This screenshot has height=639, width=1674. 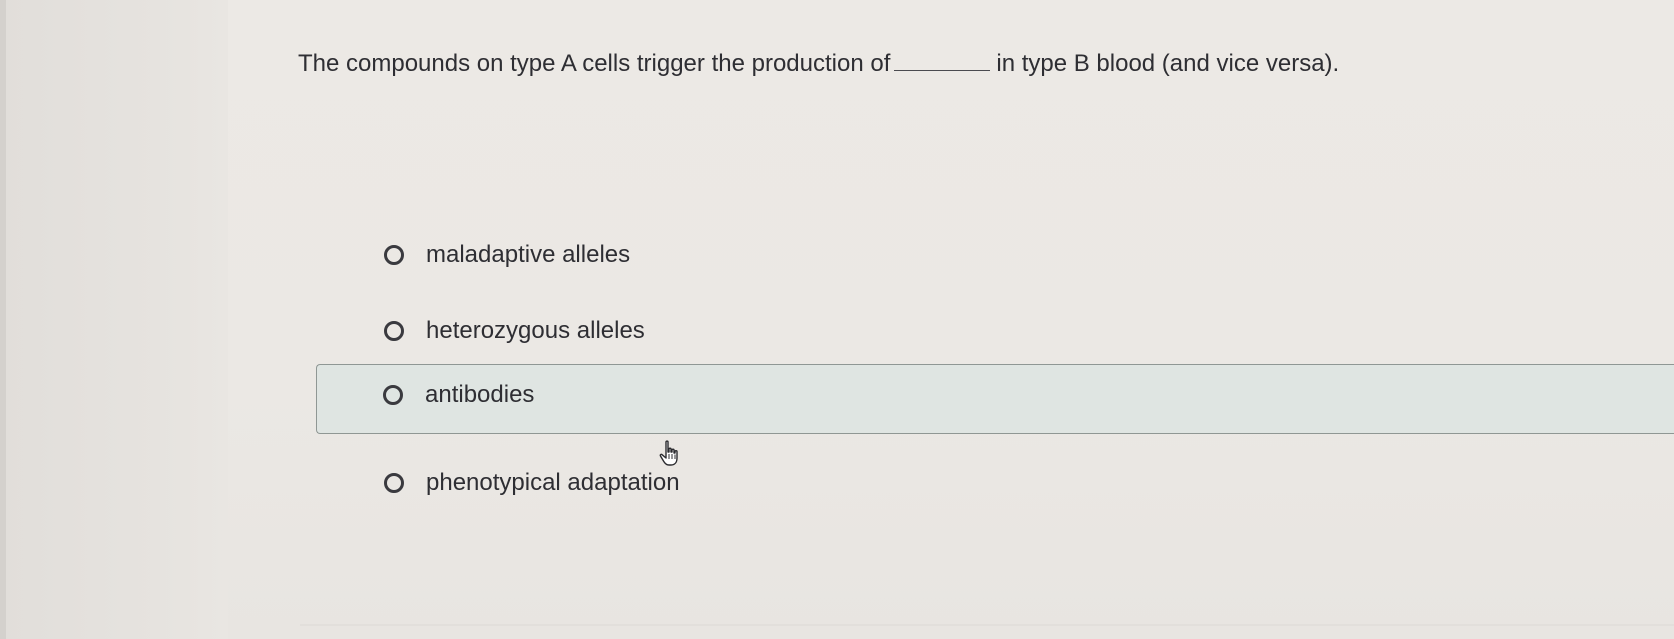 I want to click on option-maladaptive-alleles: maladaptive alleles, so click(x=995, y=258).